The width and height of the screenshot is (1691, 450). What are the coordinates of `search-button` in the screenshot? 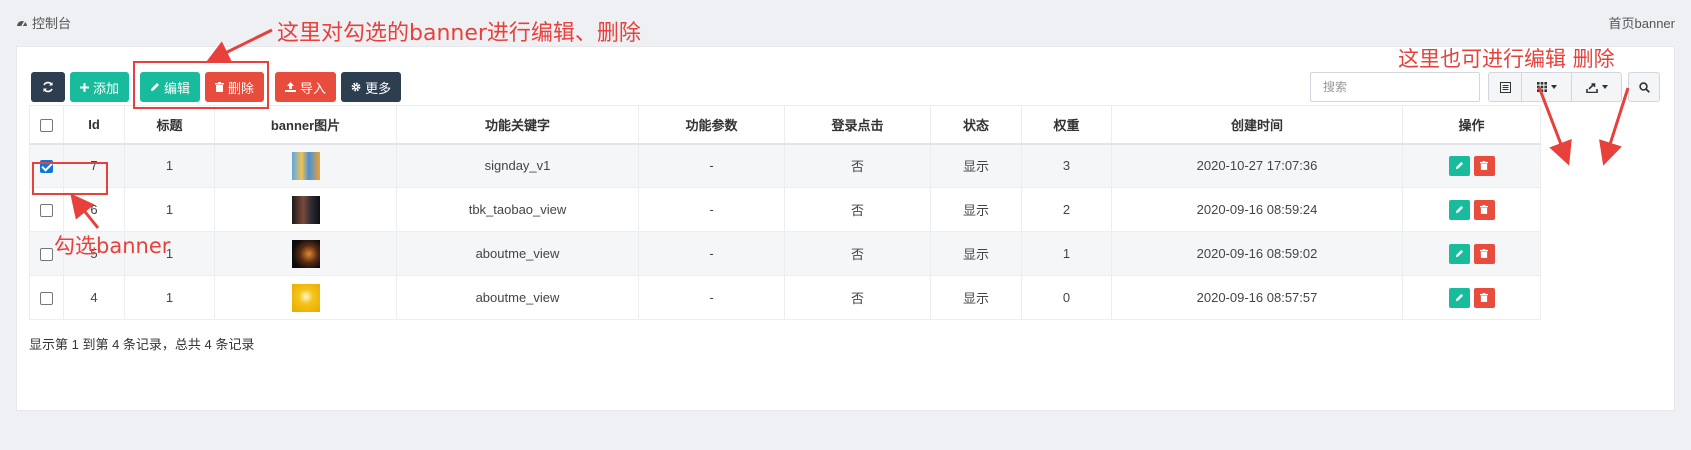 It's located at (1644, 87).